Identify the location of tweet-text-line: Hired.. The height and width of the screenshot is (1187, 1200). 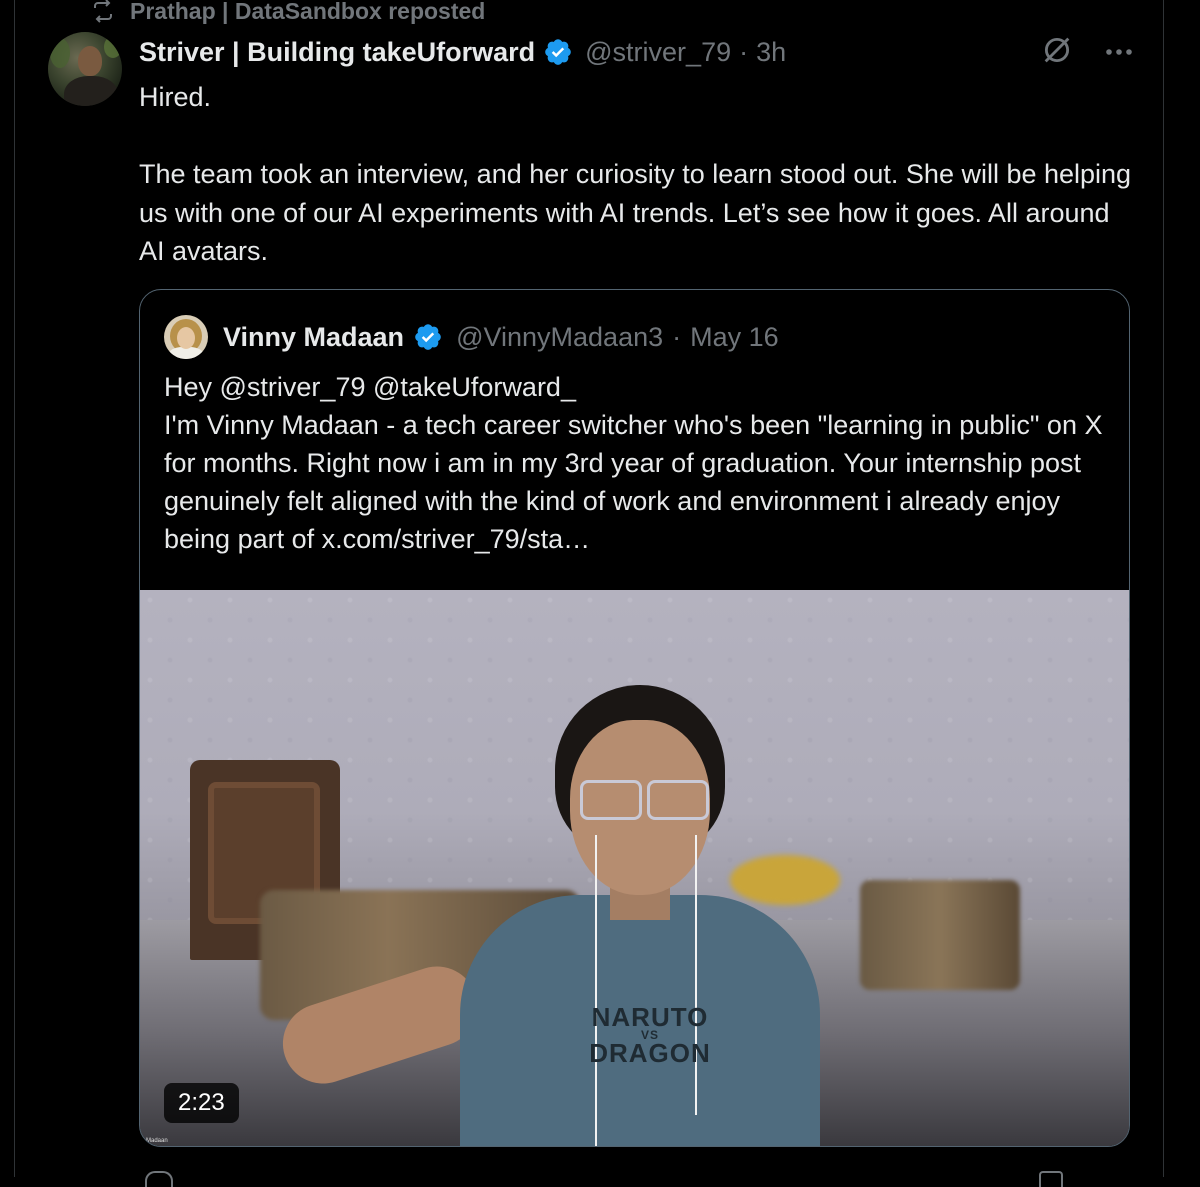
(175, 97).